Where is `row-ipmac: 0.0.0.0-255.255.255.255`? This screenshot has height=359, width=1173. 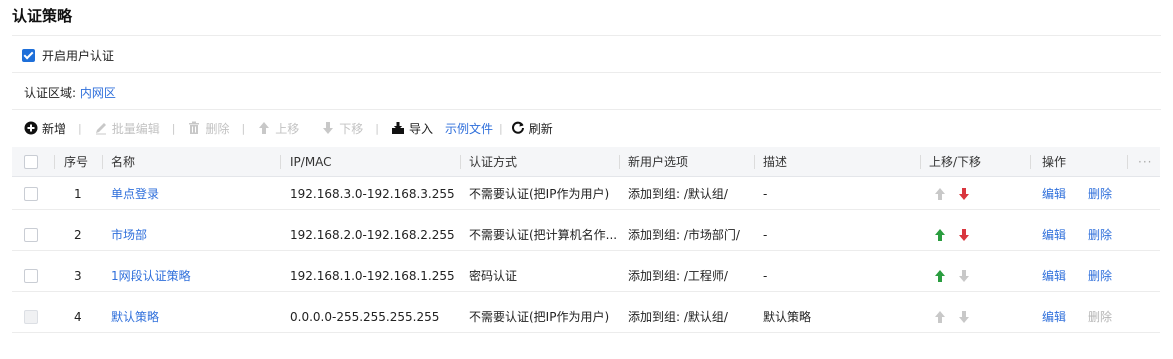 row-ipmac: 0.0.0.0-255.255.255.255 is located at coordinates (365, 316).